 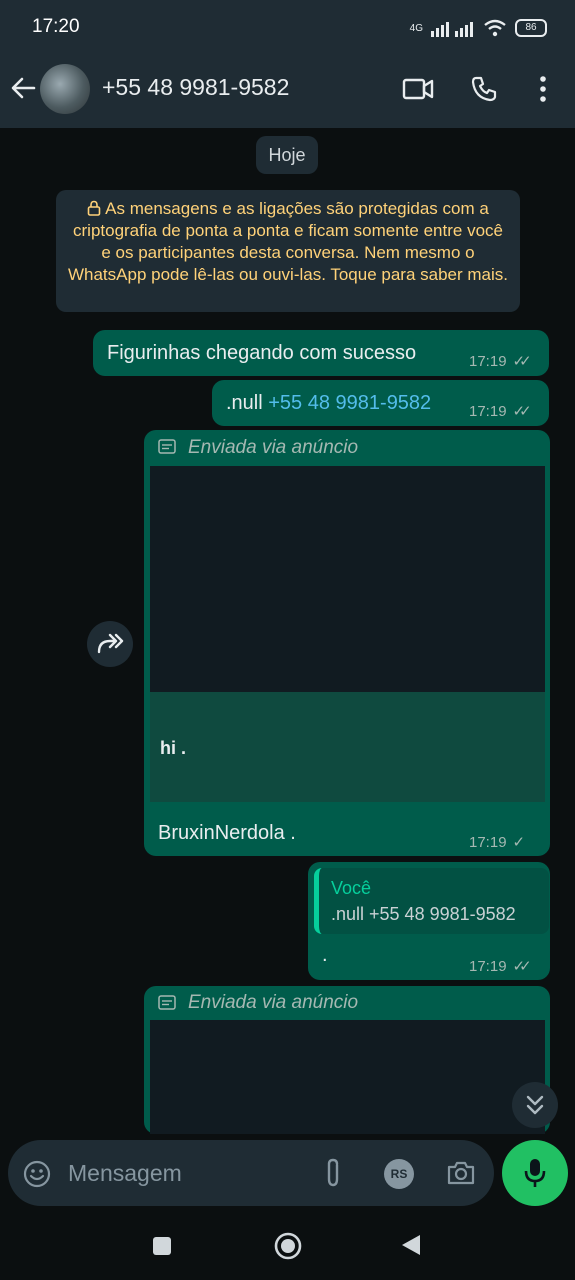 What do you see at coordinates (288, 1246) in the screenshot?
I see `nav-home-icon` at bounding box center [288, 1246].